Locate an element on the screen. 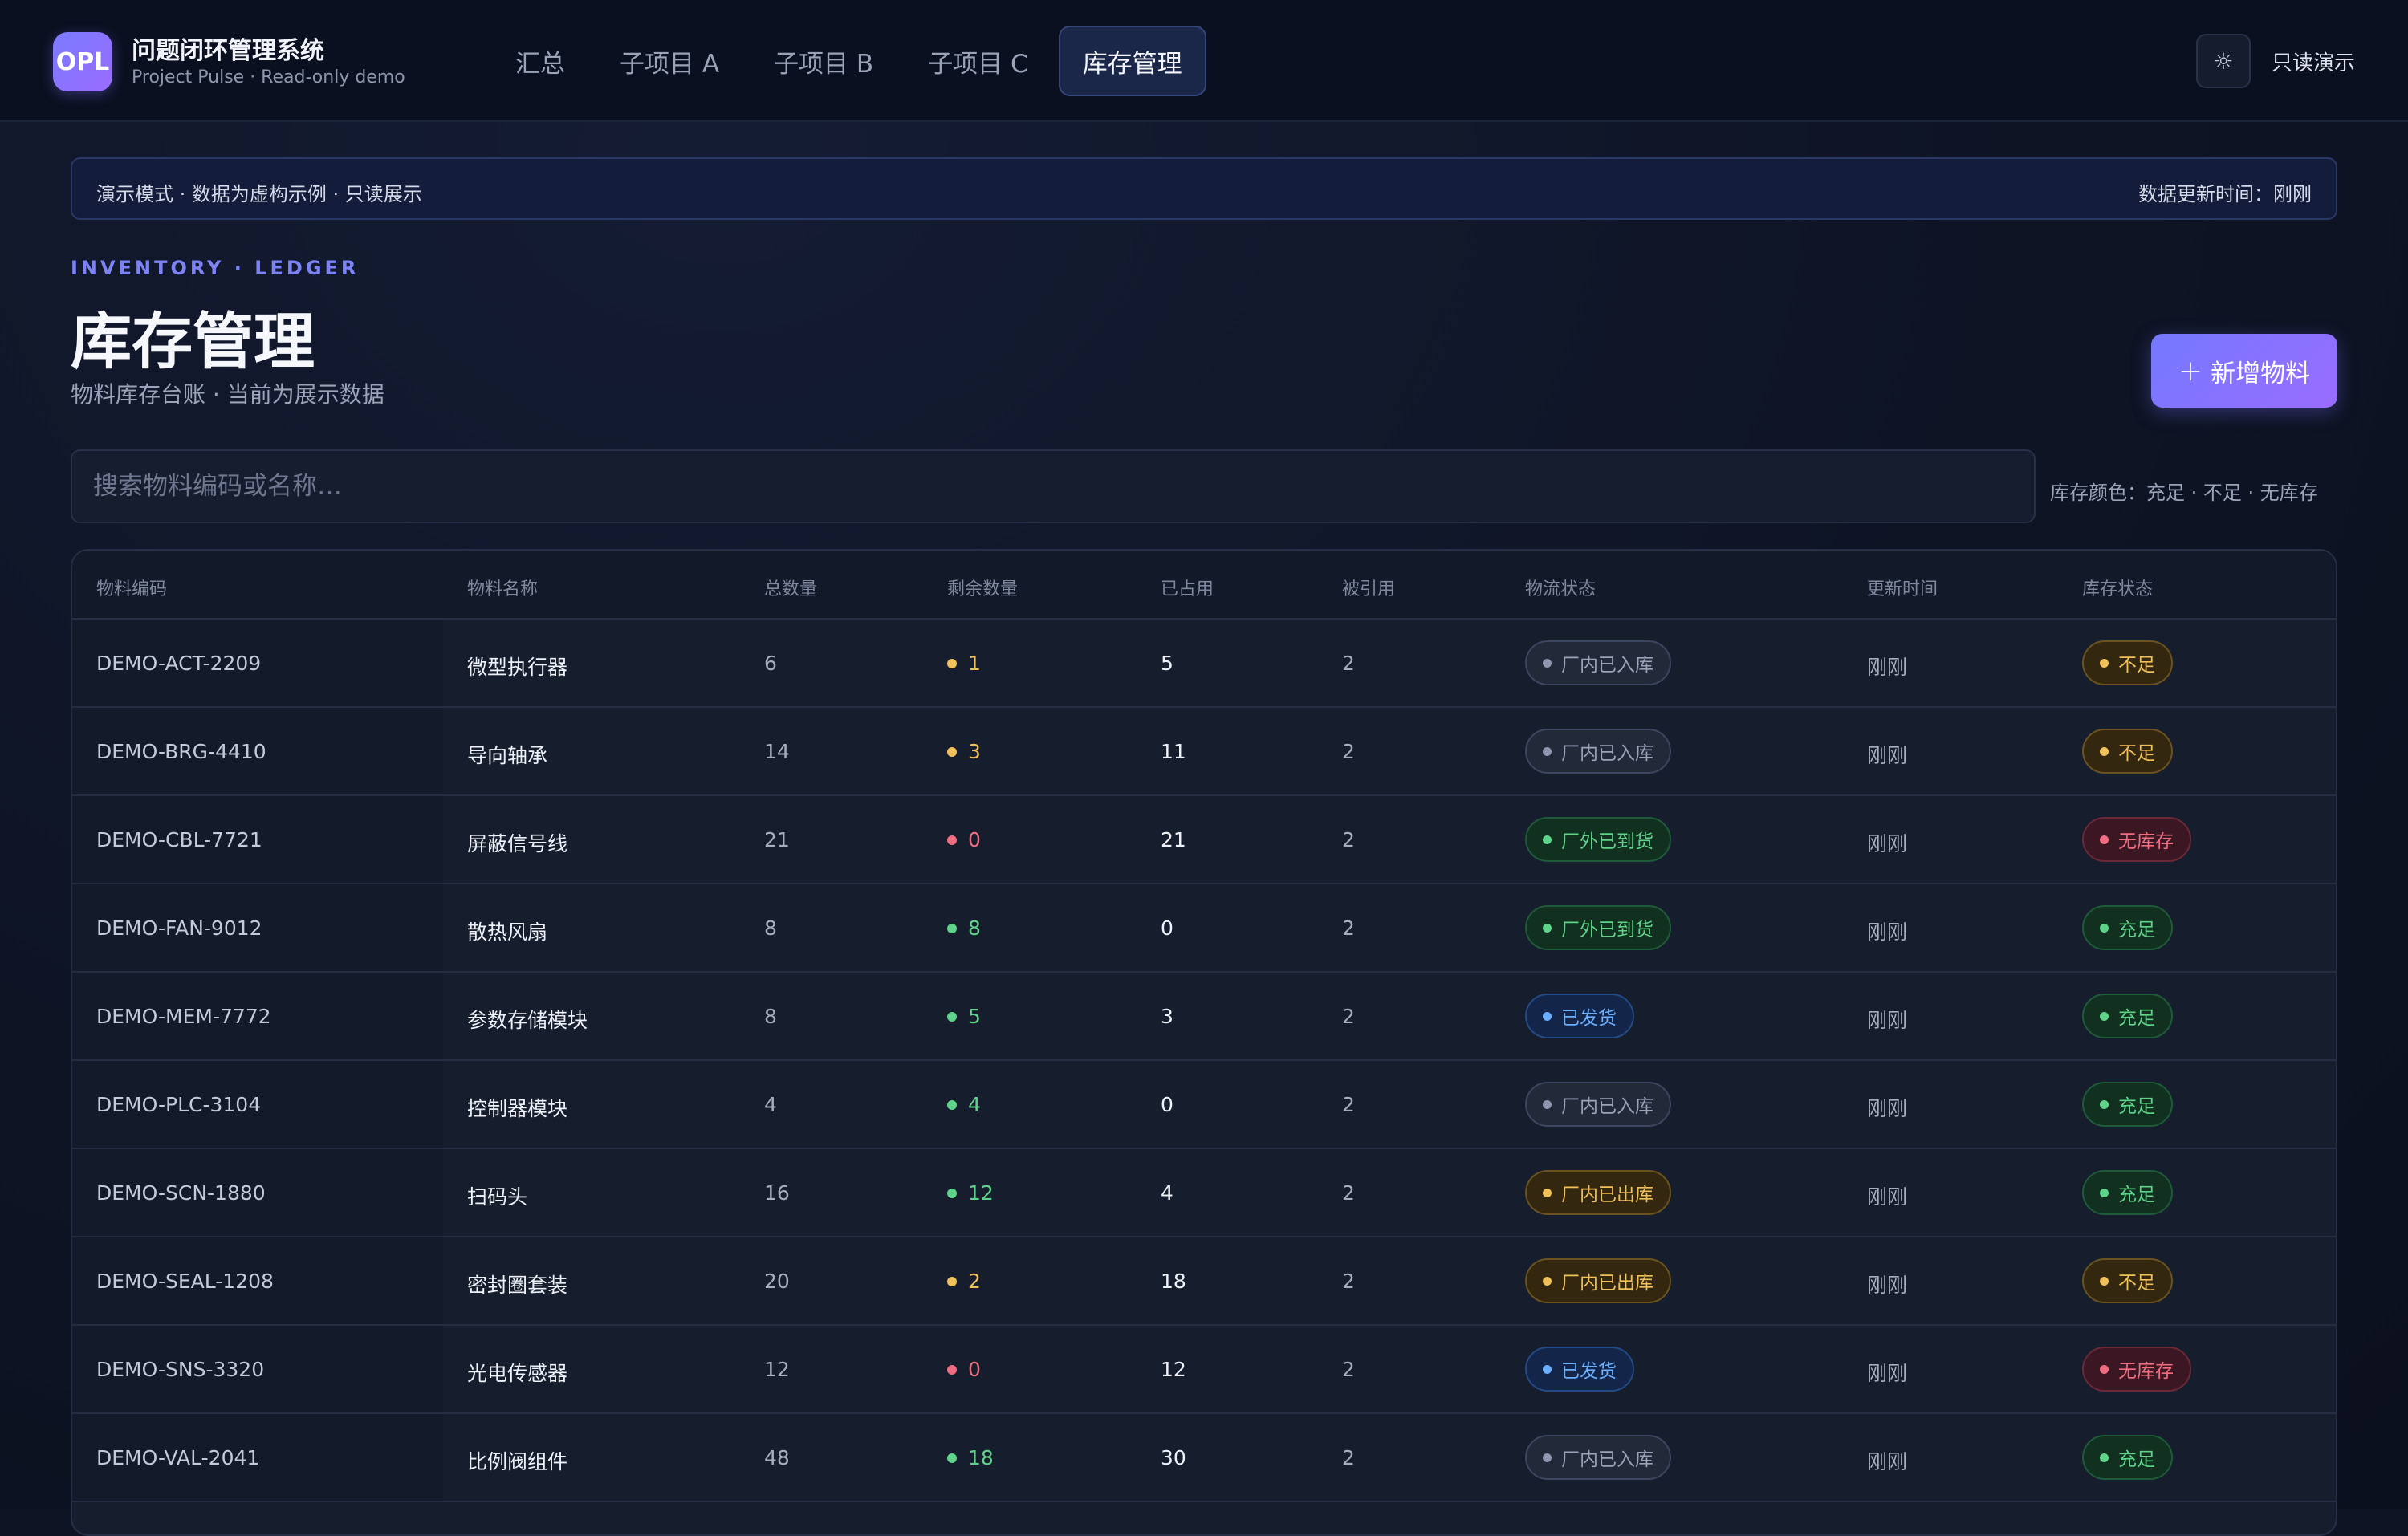 The width and height of the screenshot is (2408, 1536). tab-subproject-c: 子项目 C is located at coordinates (978, 61).